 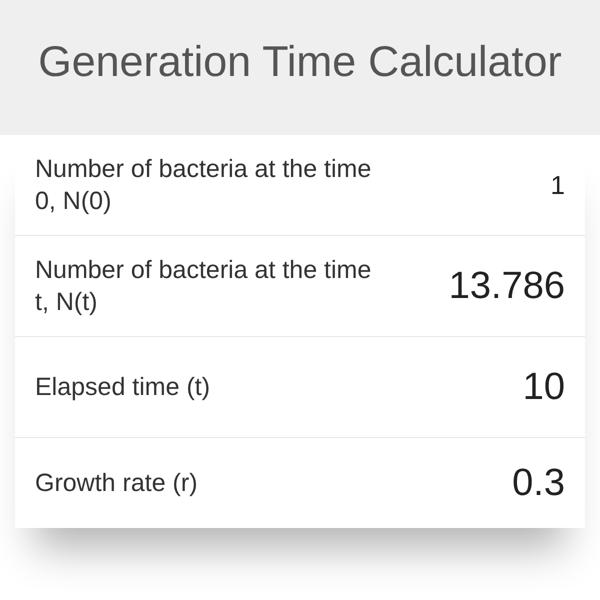 I want to click on value-field: 0.3, so click(x=475, y=483).